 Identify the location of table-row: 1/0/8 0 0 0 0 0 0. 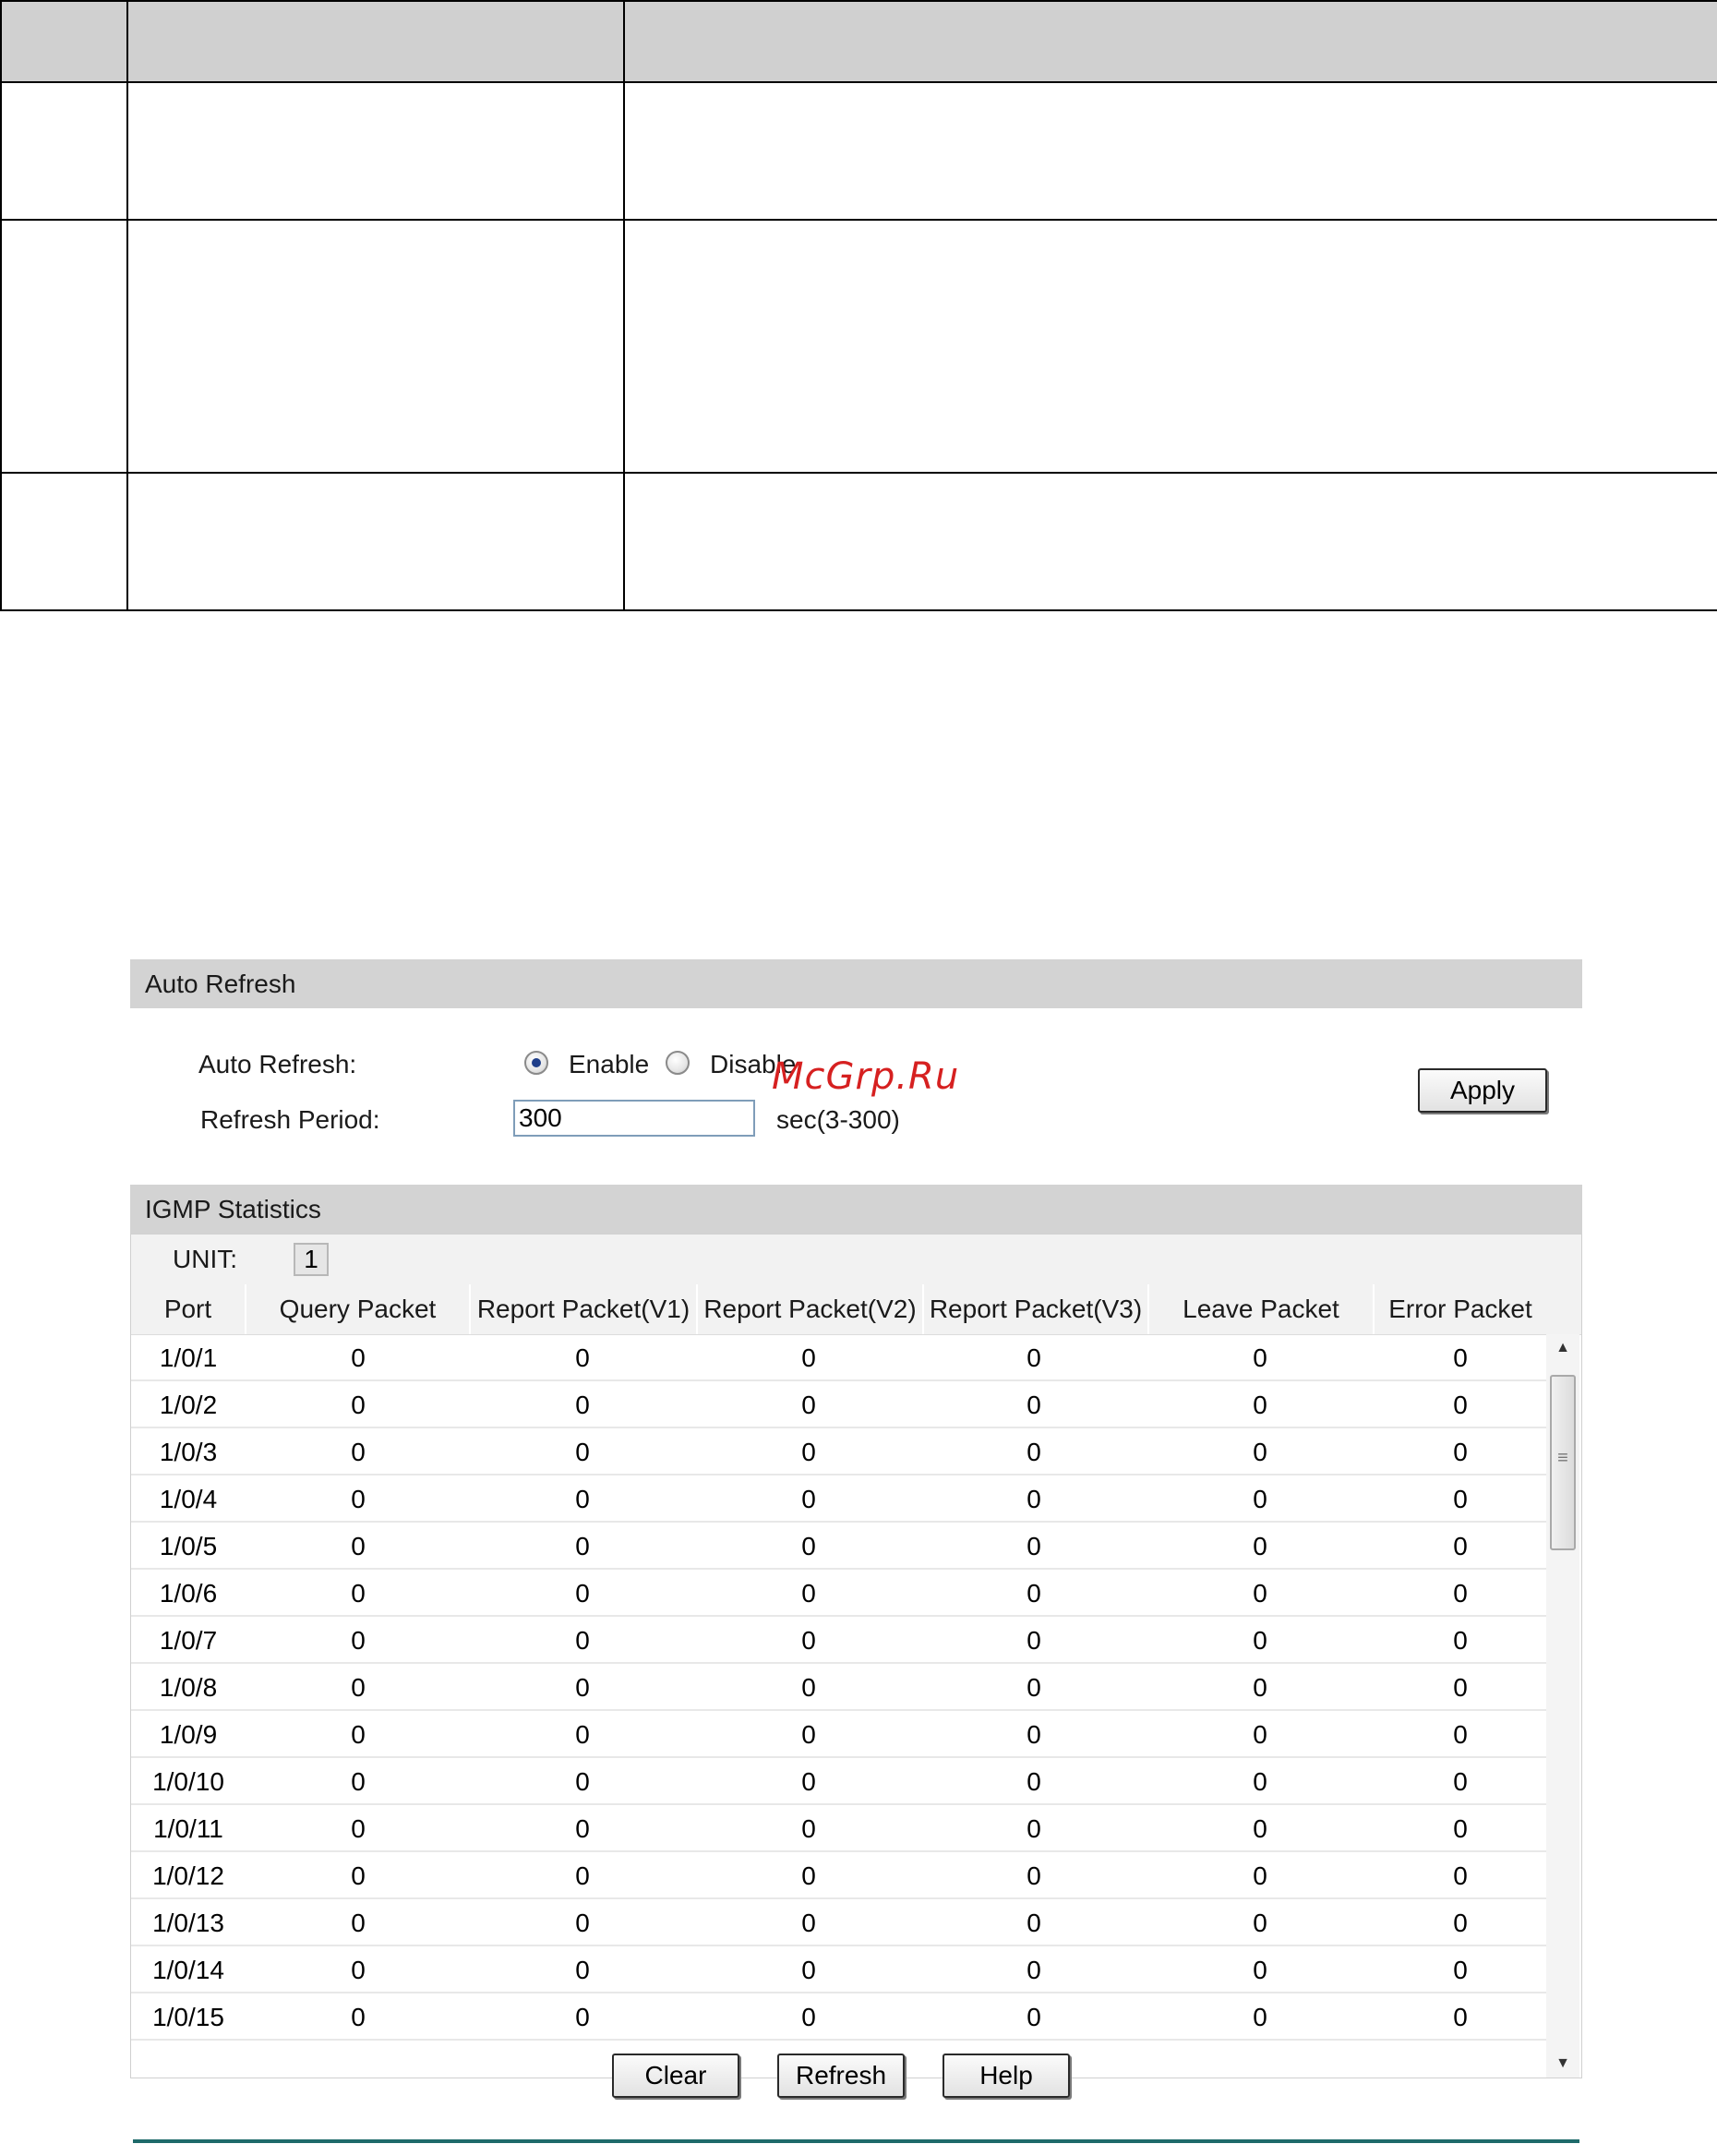
(838, 1687).